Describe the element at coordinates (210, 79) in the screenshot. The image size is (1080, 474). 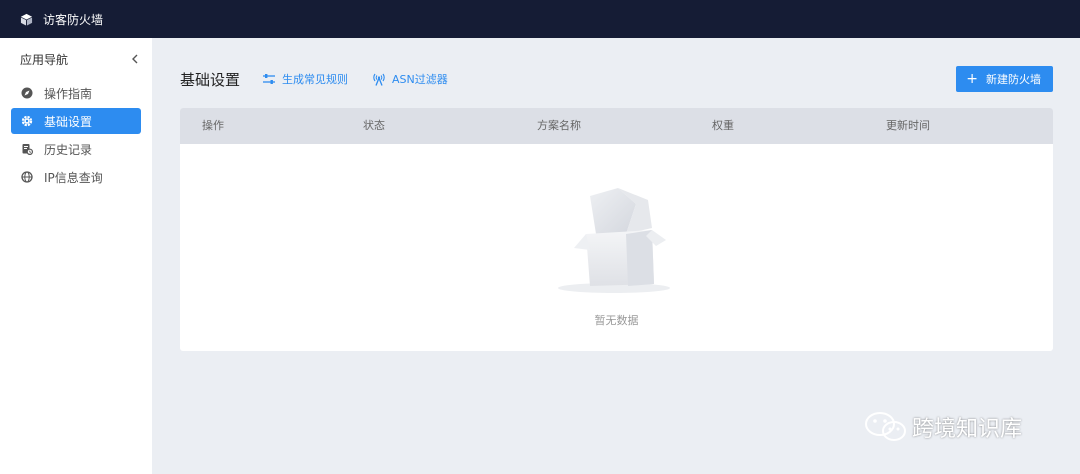
I see `page-title: 基础设置` at that location.